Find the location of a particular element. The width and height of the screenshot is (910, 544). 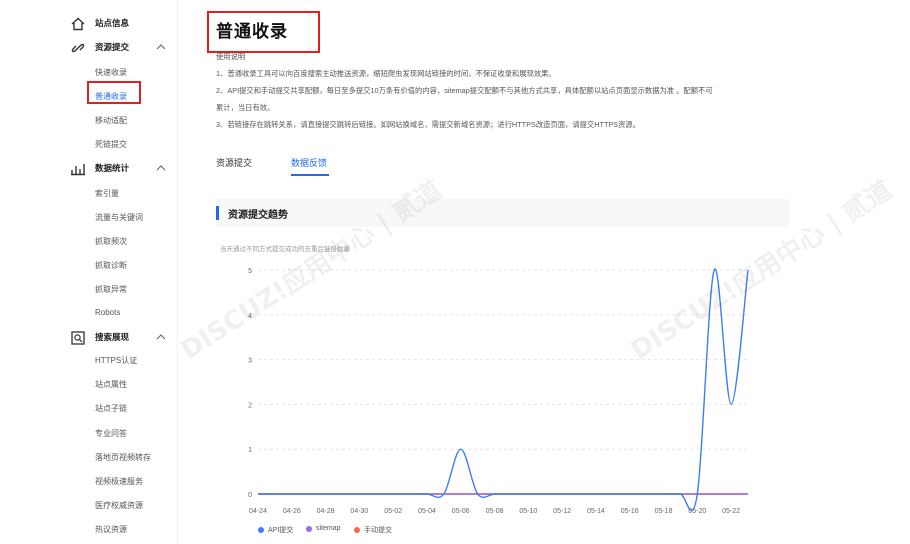

tab-bar: 资源提交 数据反馈 is located at coordinates (503, 167).